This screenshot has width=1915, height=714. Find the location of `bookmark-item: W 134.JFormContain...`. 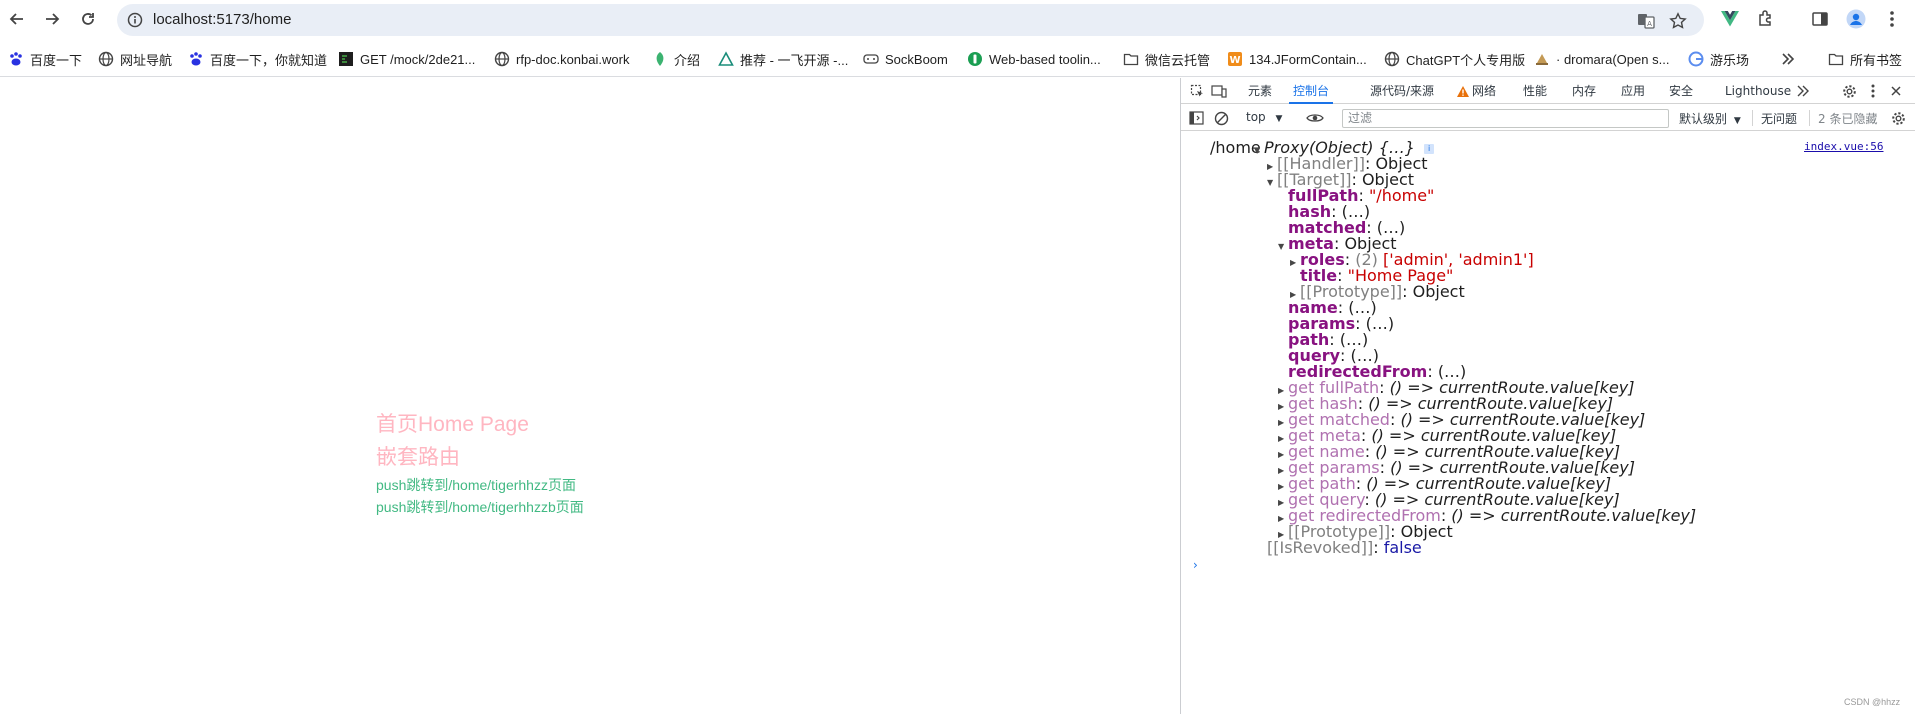

bookmark-item: W 134.JFormContain... is located at coordinates (1297, 59).